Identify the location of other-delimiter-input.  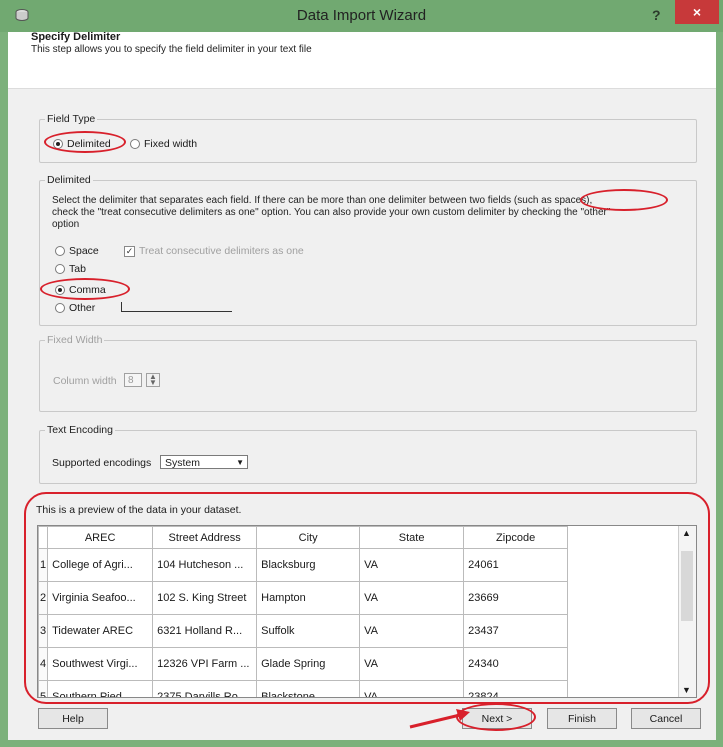
(176, 307).